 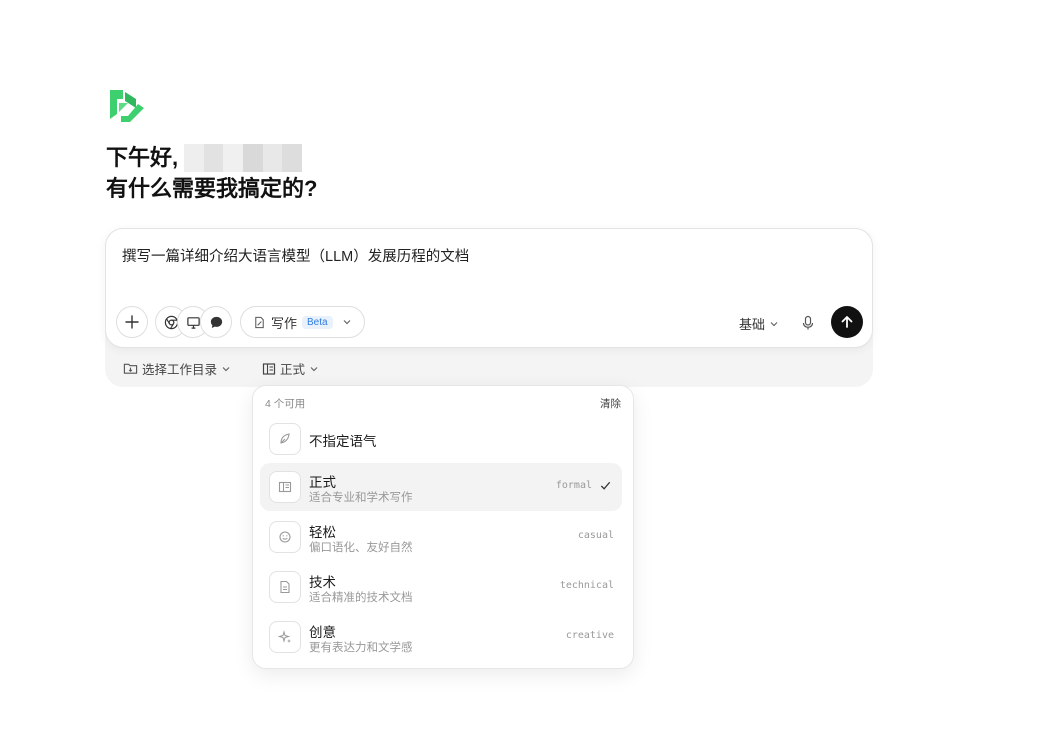 I want to click on file-icon, so click(x=285, y=587).